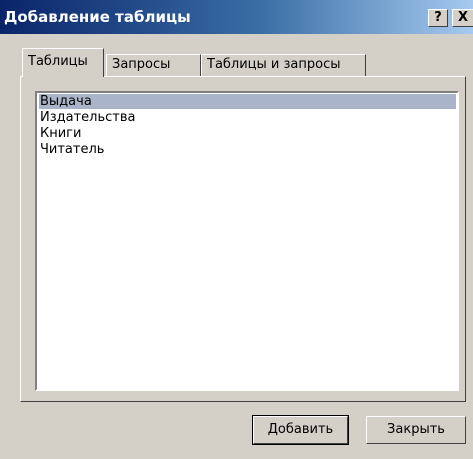 The image size is (473, 459). What do you see at coordinates (63, 62) in the screenshot?
I see `tab-tables: Таблицы` at bounding box center [63, 62].